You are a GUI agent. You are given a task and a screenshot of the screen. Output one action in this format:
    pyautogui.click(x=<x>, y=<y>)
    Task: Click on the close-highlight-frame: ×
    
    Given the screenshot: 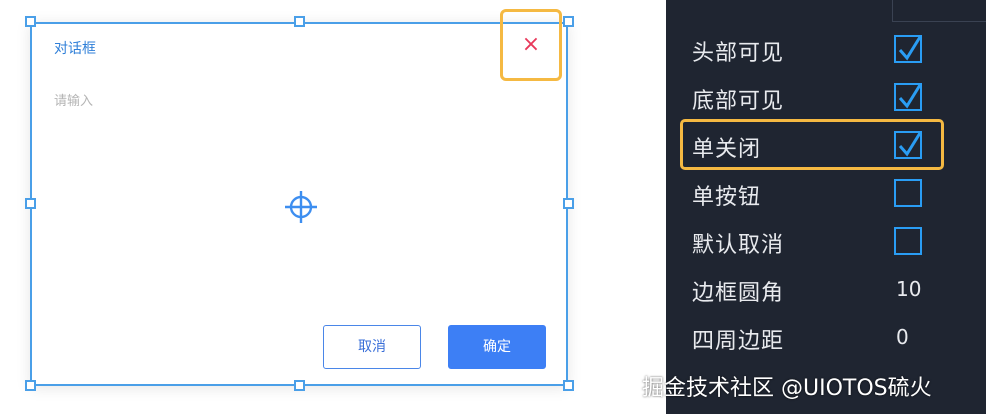 What is the action you would take?
    pyautogui.click(x=531, y=45)
    